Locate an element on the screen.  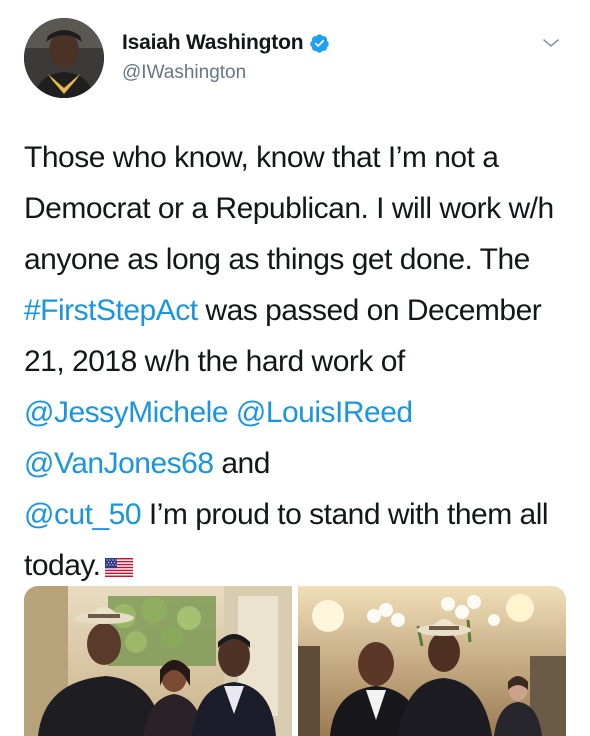
hashtag-link: #FirstStepAct is located at coordinates (111, 310).